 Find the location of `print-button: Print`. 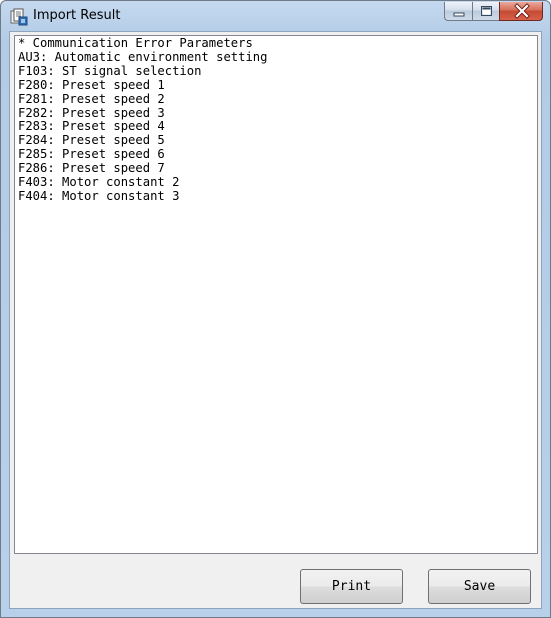

print-button: Print is located at coordinates (351, 586).